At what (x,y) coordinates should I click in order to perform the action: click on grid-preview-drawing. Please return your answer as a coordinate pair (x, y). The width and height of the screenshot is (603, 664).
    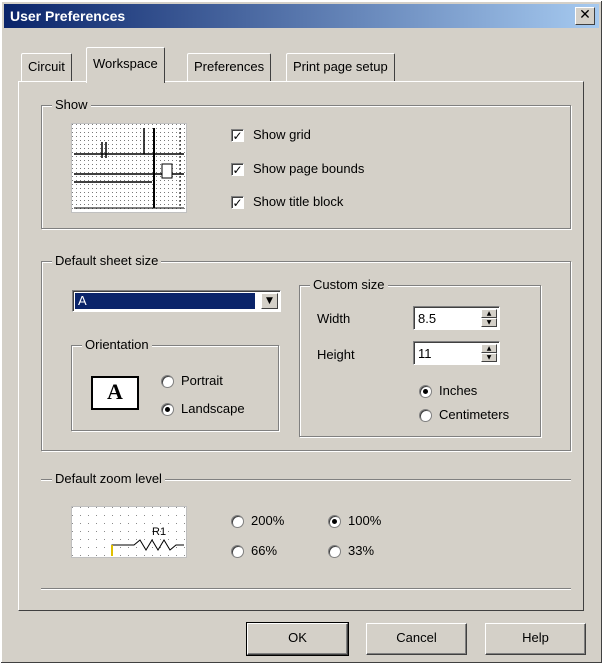
    Looking at the image, I should click on (129, 168).